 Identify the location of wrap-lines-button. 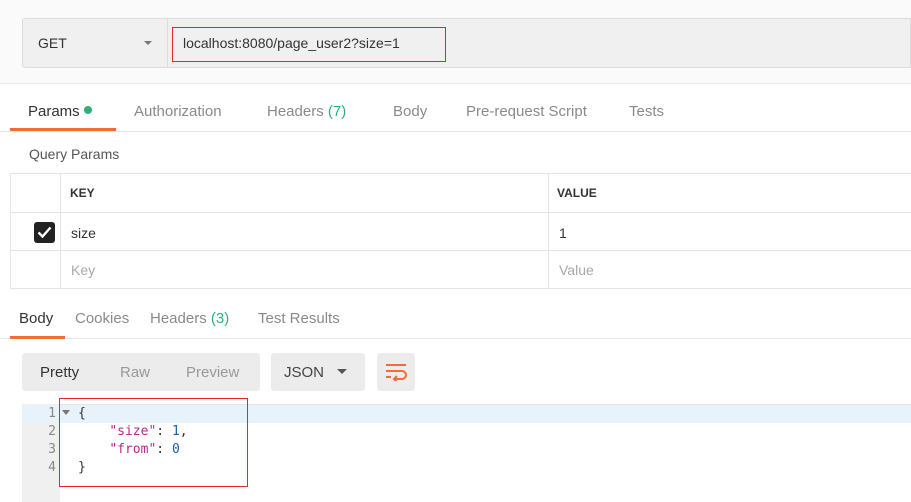
(396, 372).